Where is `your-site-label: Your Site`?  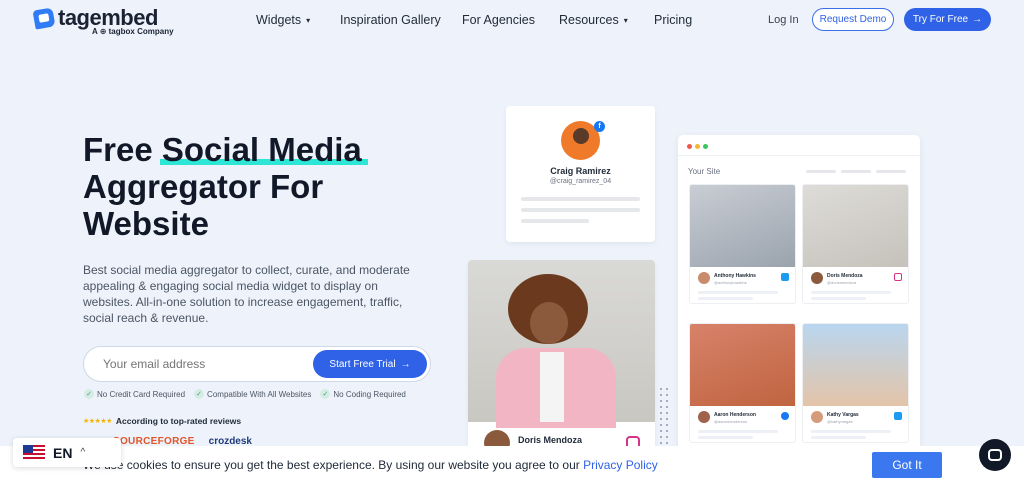 your-site-label: Your Site is located at coordinates (704, 171).